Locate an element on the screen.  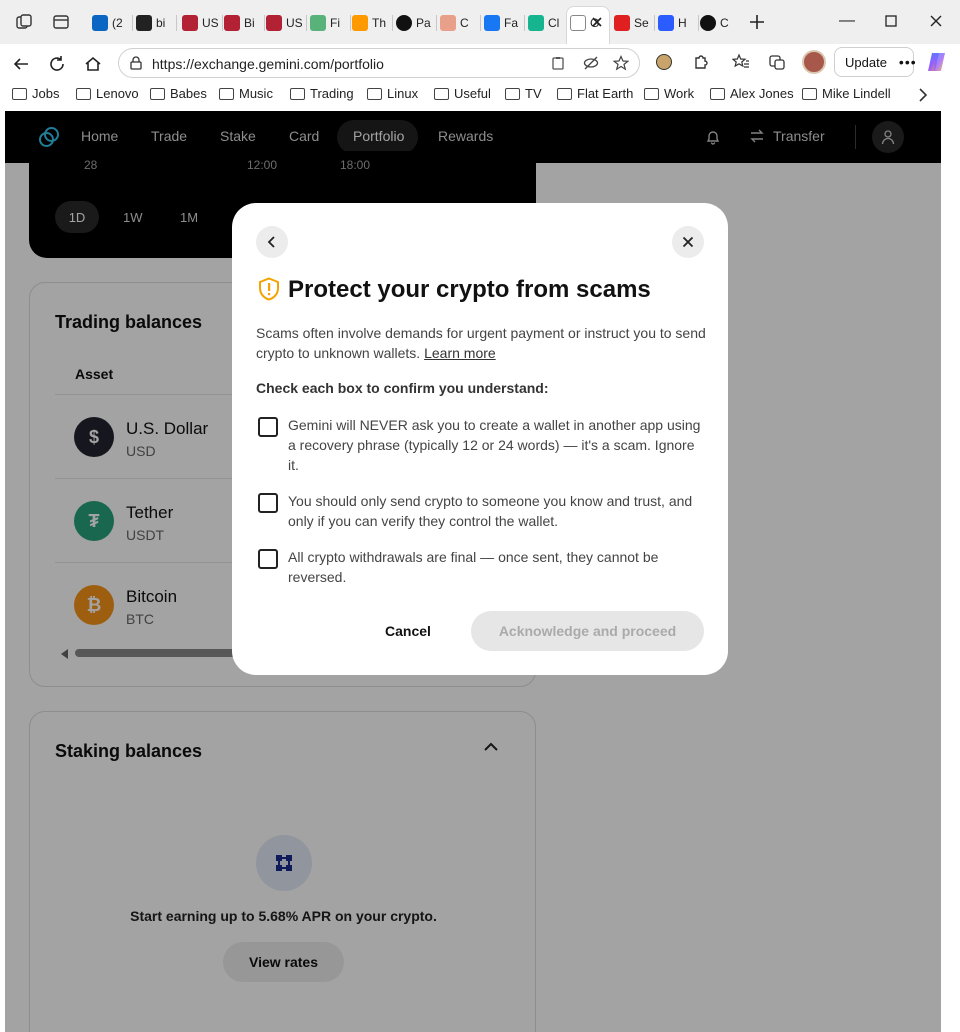
copilot-icon is located at coordinates (937, 62).